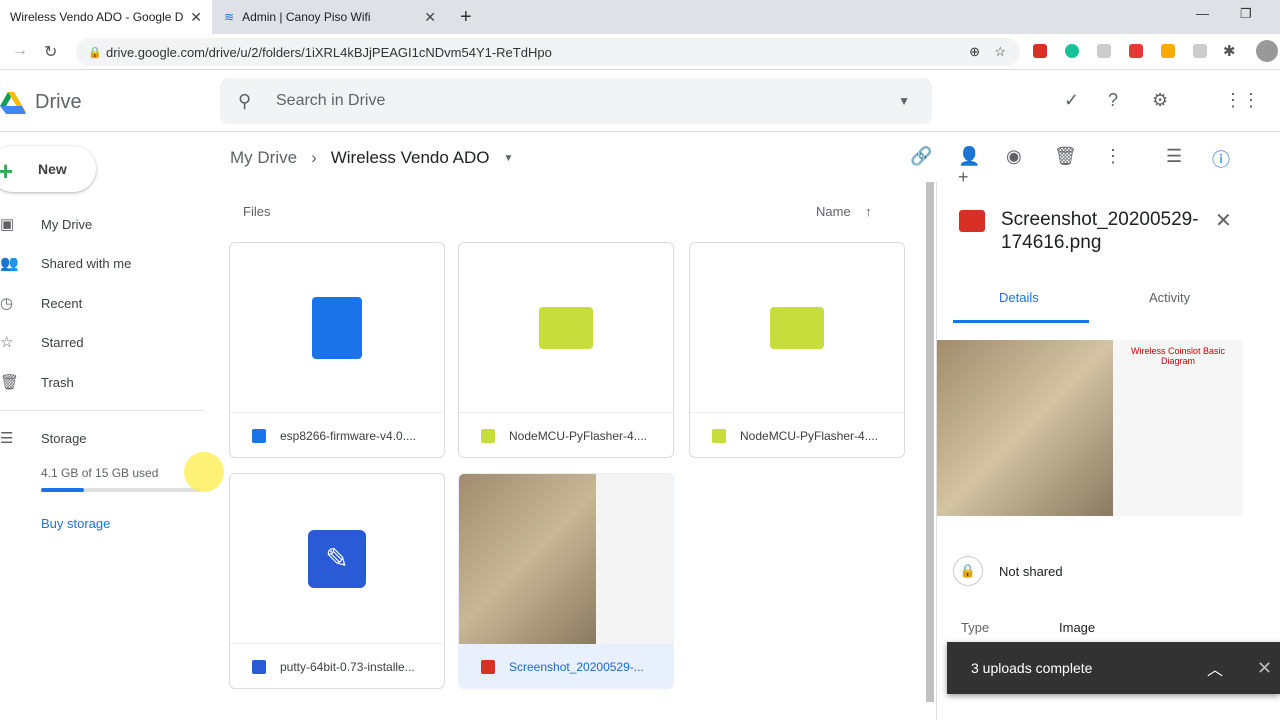 The height and width of the screenshot is (720, 1280). I want to click on details-title: Screenshot_20200529-174616.png, so click(1100, 231).